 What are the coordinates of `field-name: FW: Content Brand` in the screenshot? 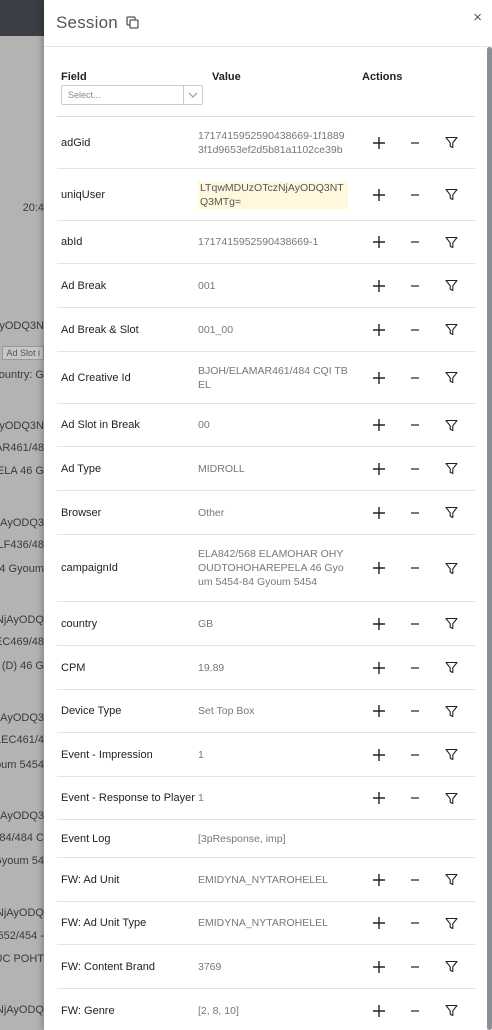 It's located at (108, 966).